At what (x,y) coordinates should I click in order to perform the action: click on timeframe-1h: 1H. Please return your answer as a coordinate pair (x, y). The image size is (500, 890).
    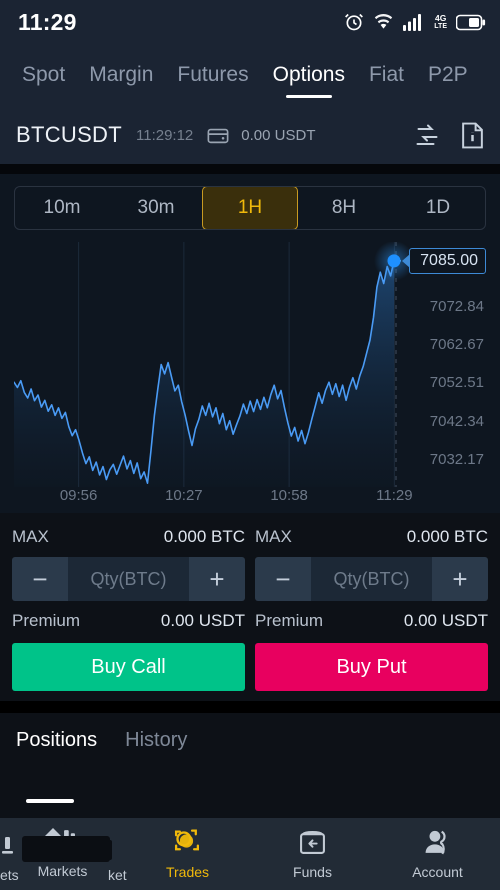
    Looking at the image, I should click on (250, 208).